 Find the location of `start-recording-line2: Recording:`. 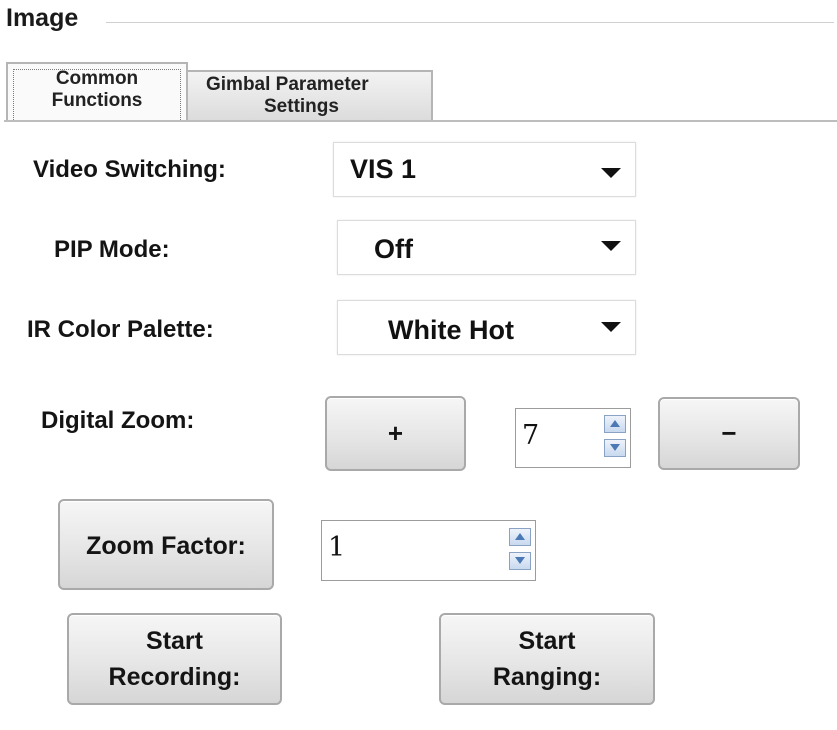

start-recording-line2: Recording: is located at coordinates (174, 677).